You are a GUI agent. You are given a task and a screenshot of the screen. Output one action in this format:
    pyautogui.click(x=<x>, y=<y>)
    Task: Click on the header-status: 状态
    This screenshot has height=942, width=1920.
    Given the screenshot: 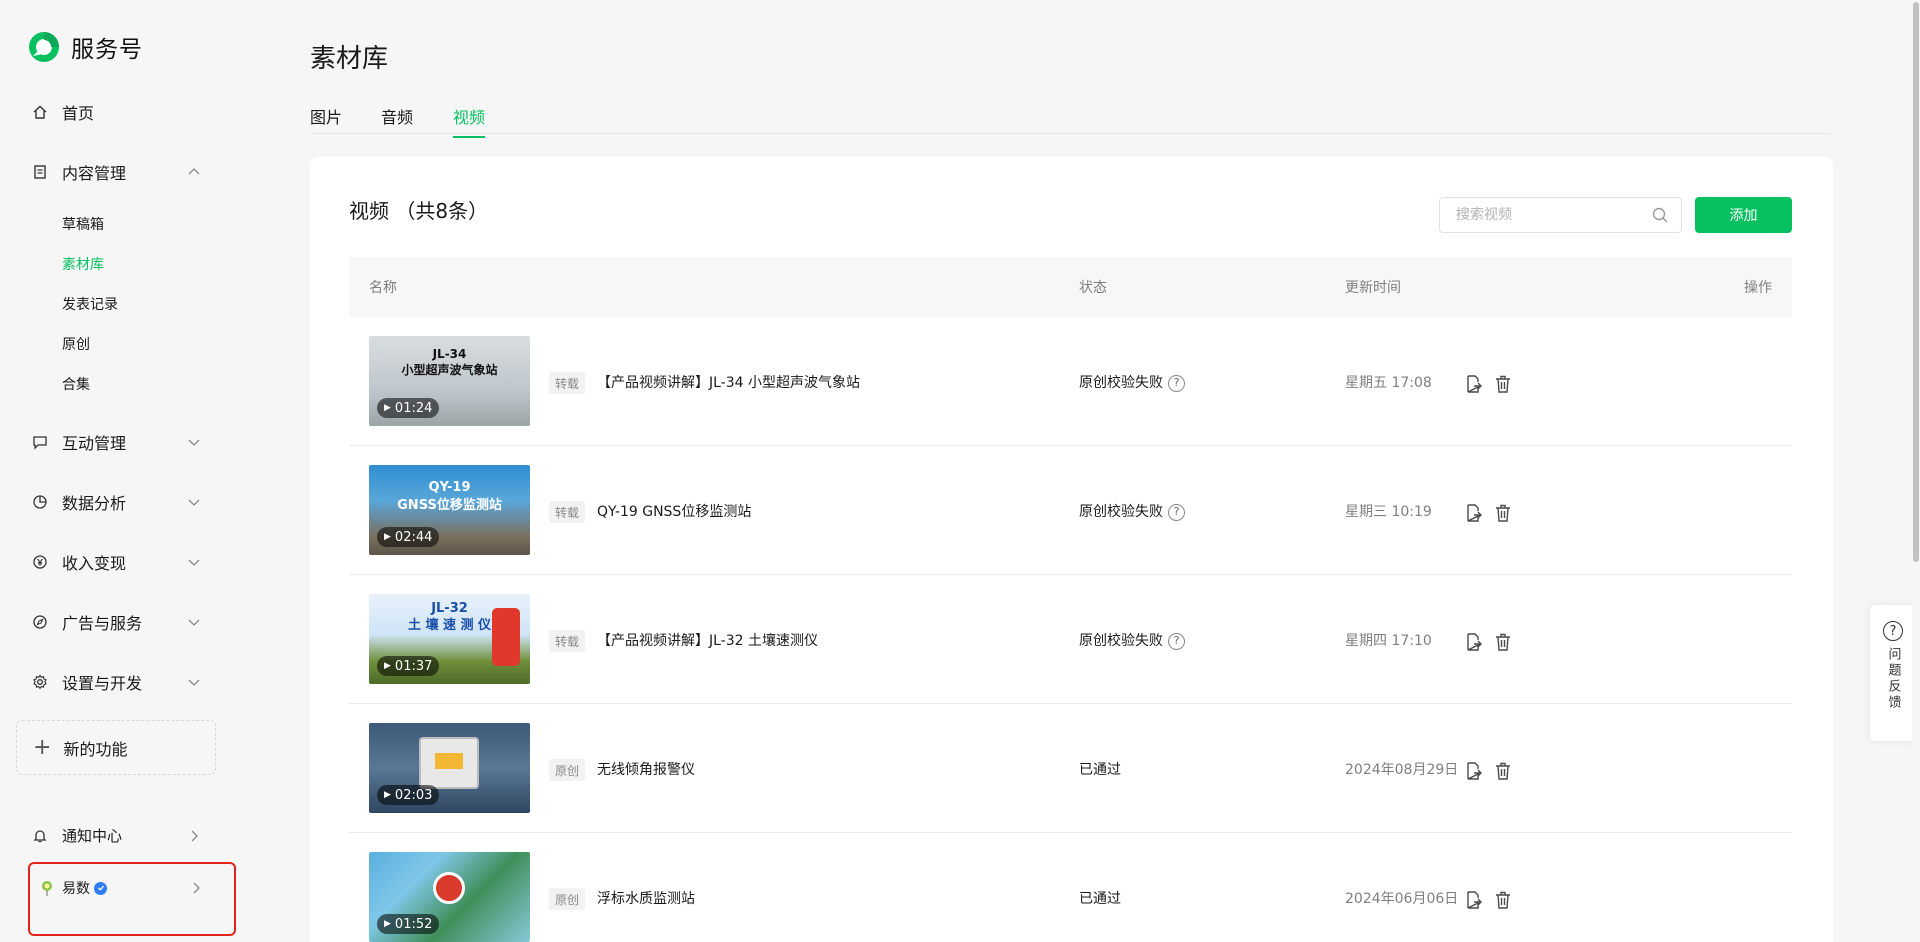 What is the action you would take?
    pyautogui.click(x=1093, y=288)
    